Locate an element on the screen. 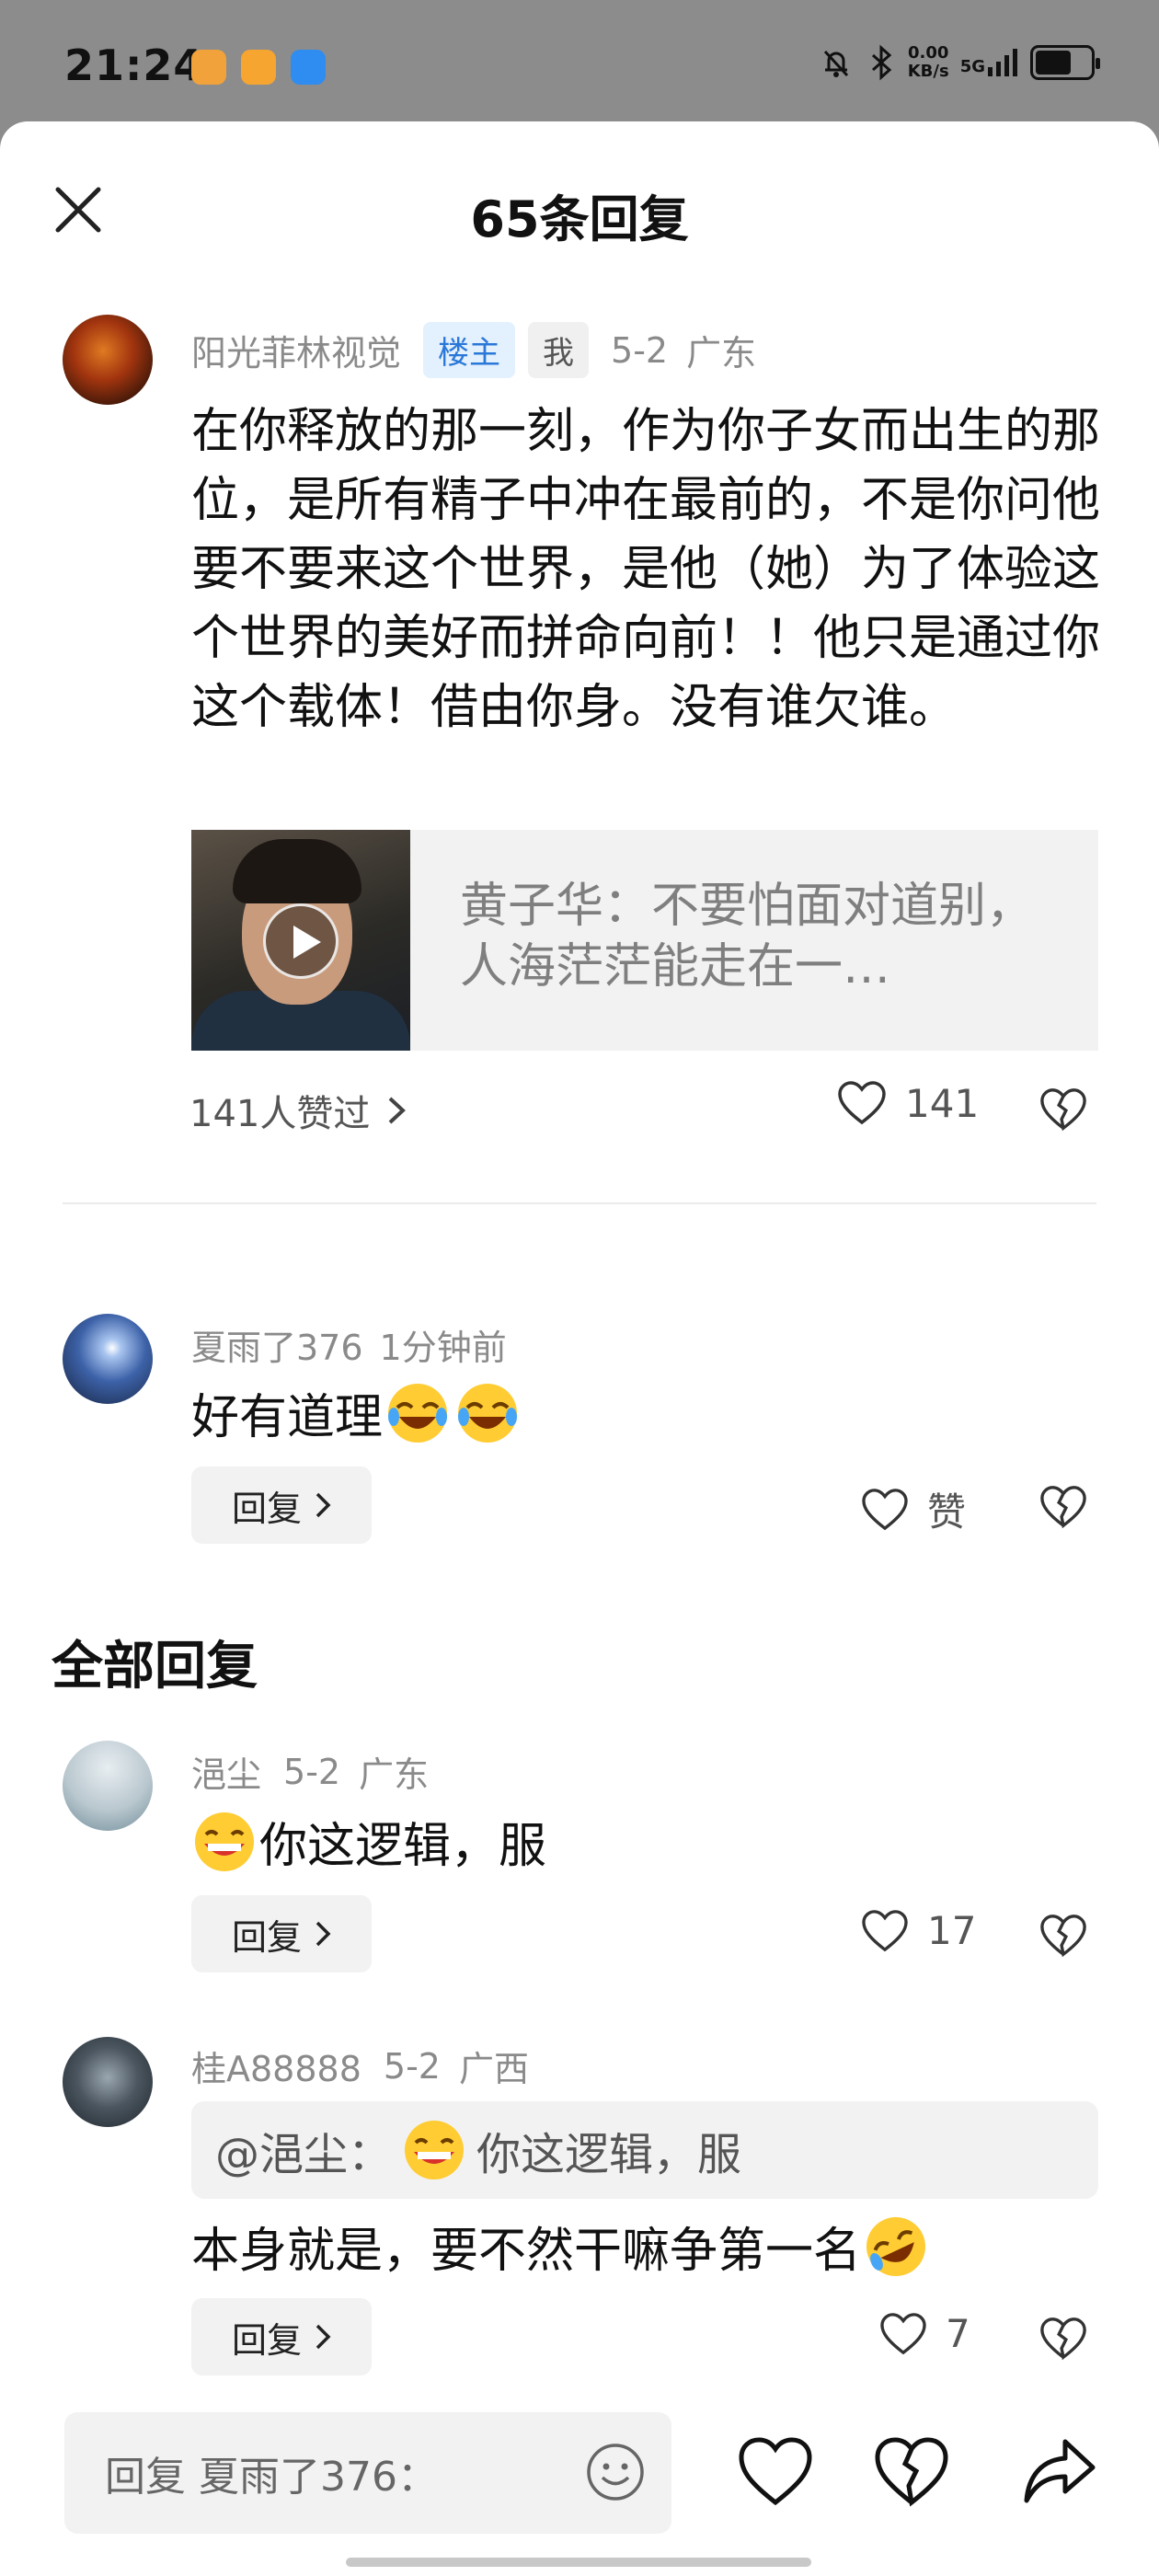 The height and width of the screenshot is (2576, 1159). divider is located at coordinates (579, 1203).